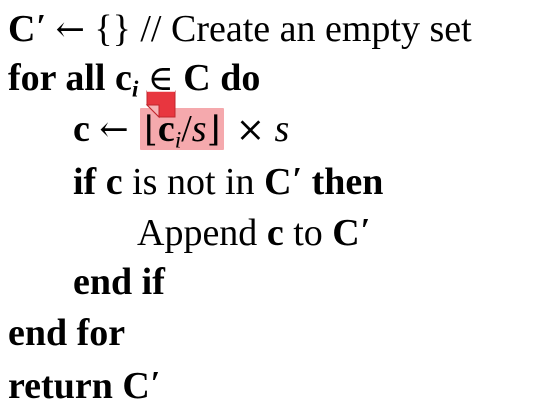 The height and width of the screenshot is (412, 554). What do you see at coordinates (161, 104) in the screenshot?
I see `sticky-note-icon` at bounding box center [161, 104].